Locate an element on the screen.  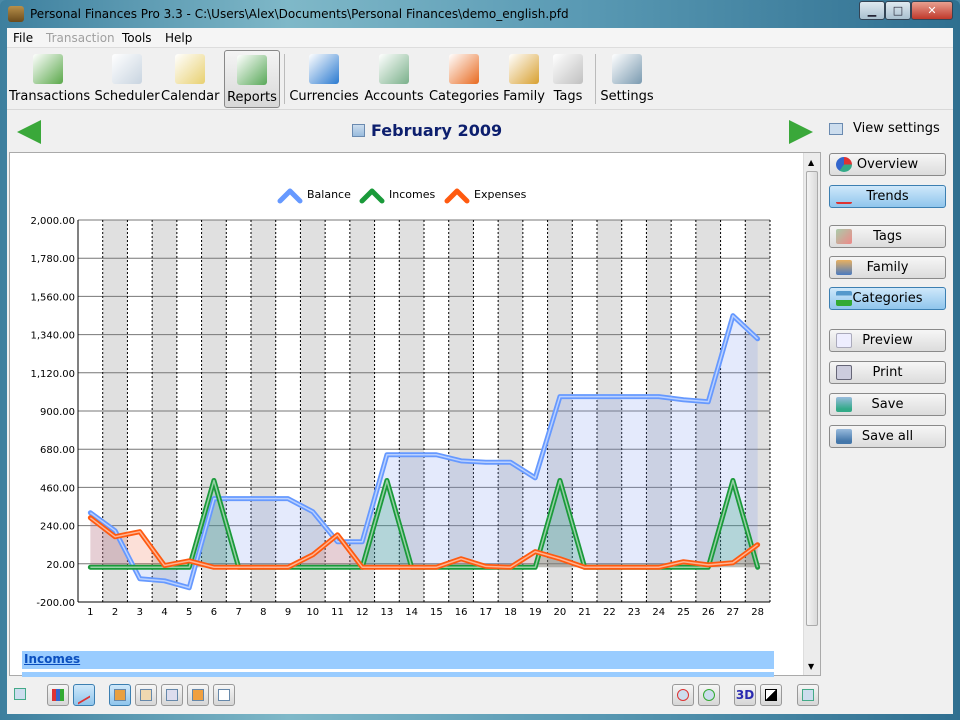
x-tick-label: 5 is located at coordinates (189, 612).